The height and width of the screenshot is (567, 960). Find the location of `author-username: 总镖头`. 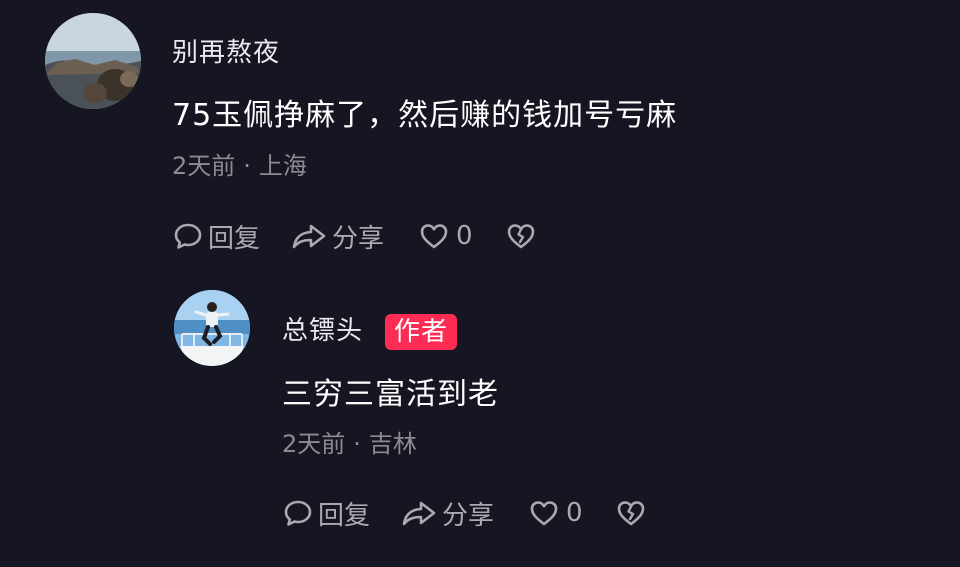

author-username: 总镖头 is located at coordinates (322, 331).